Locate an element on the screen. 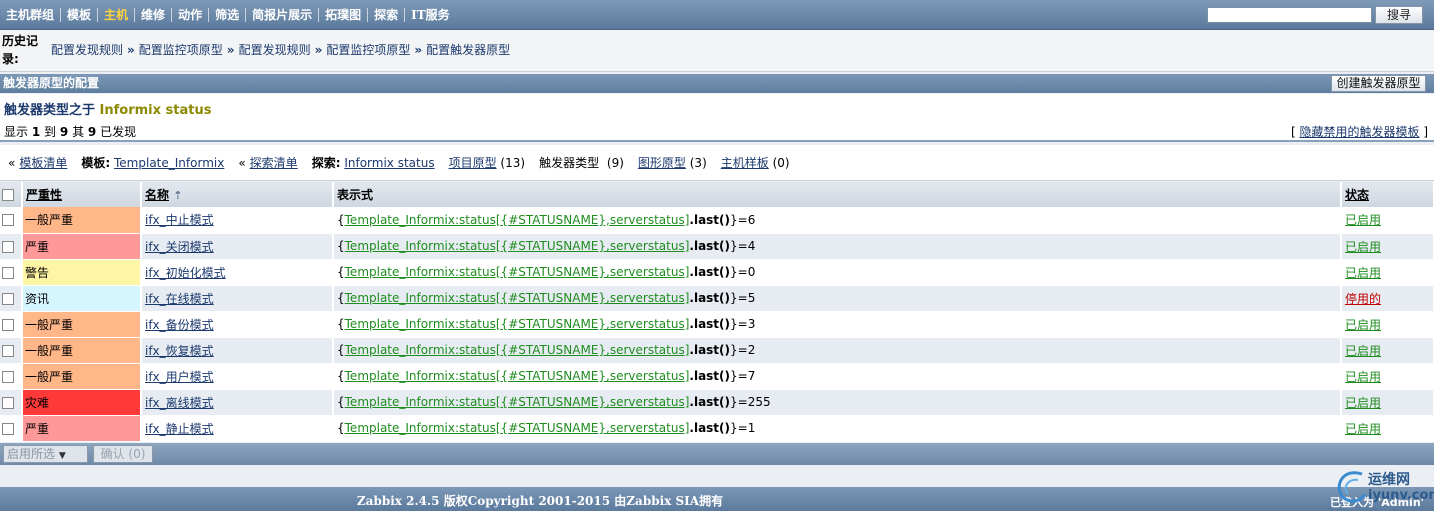 Image resolution: width=1434 pixels, height=511 pixels. trigger-name-link: ifx_静止模式 is located at coordinates (179, 429).